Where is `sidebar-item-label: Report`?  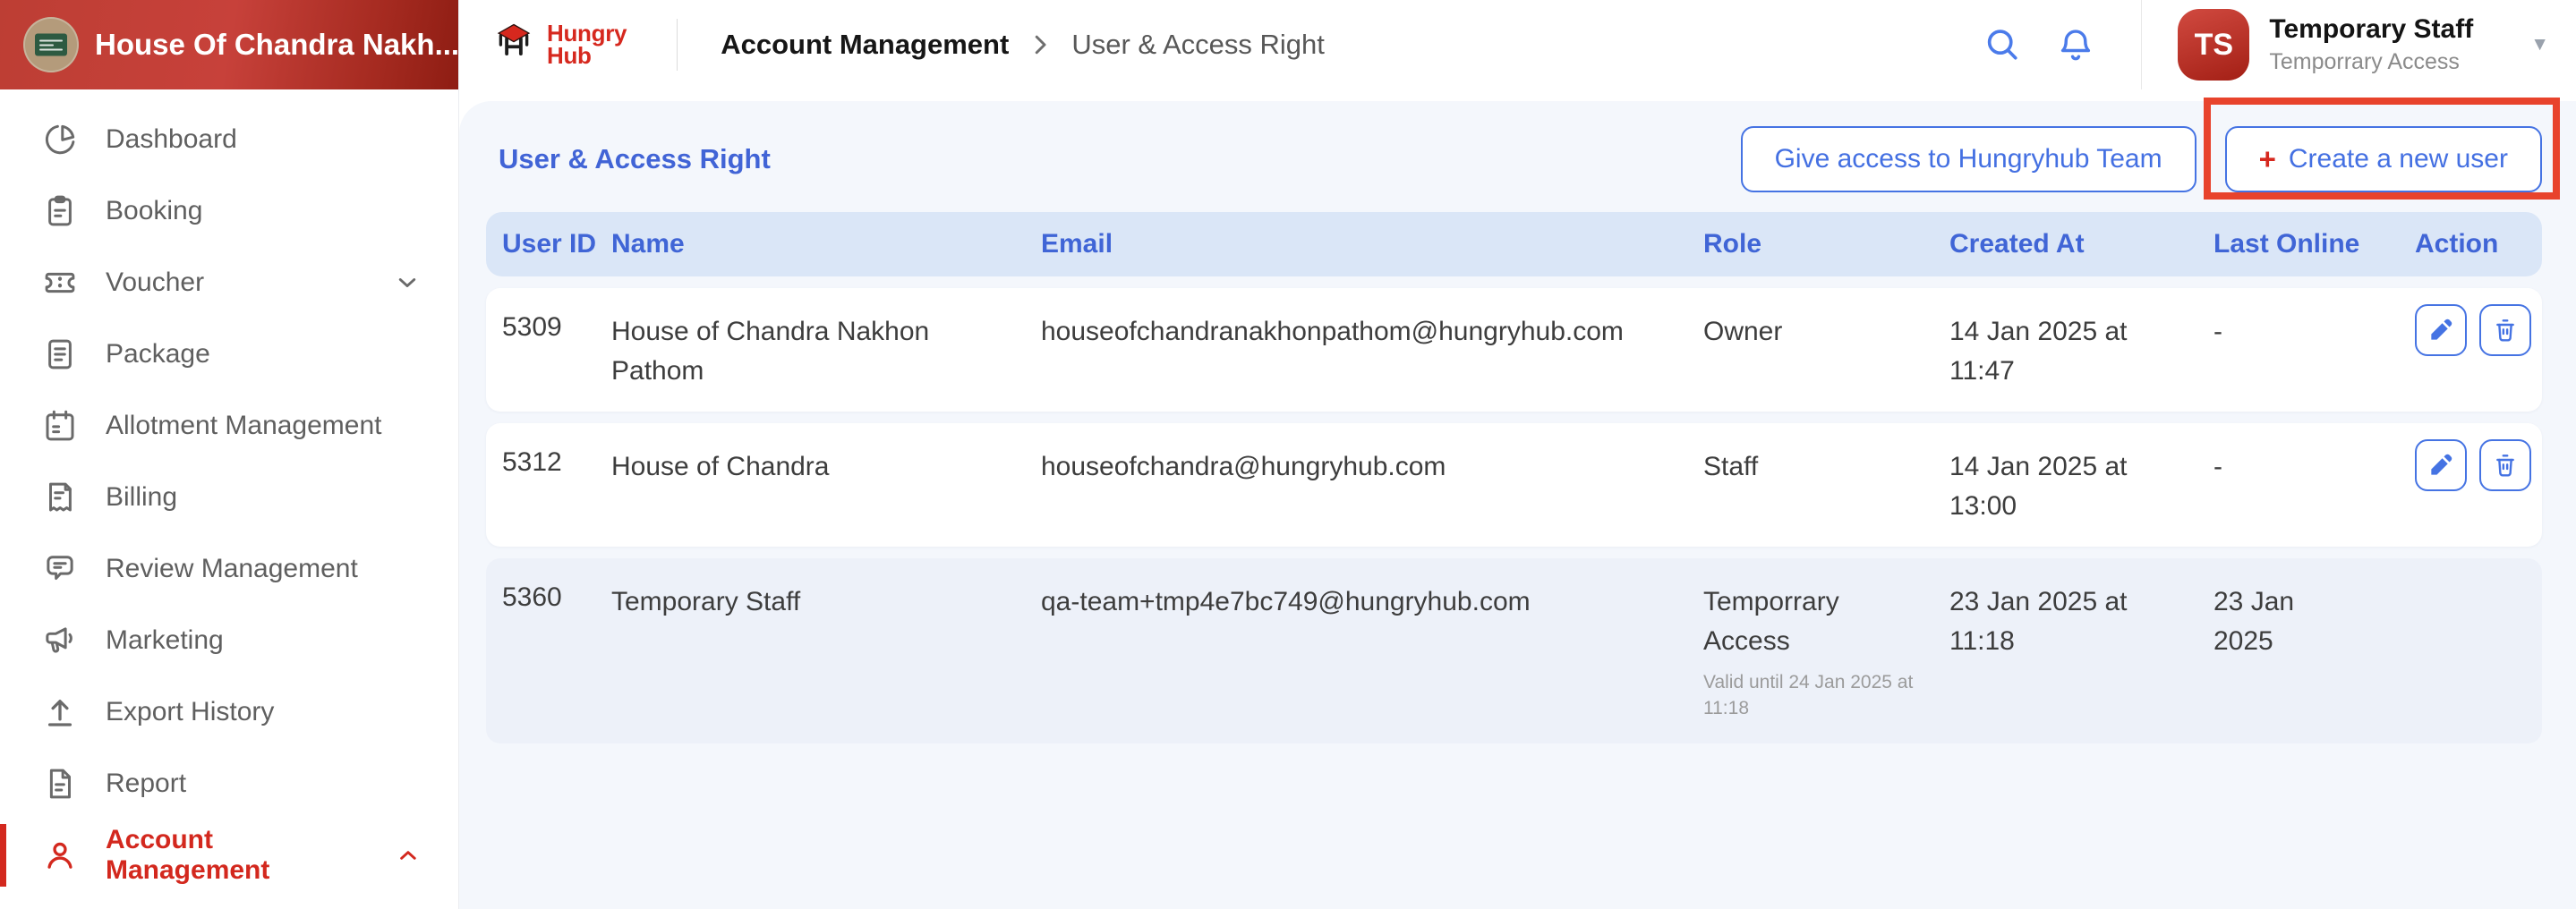
sidebar-item-label: Report is located at coordinates (146, 783).